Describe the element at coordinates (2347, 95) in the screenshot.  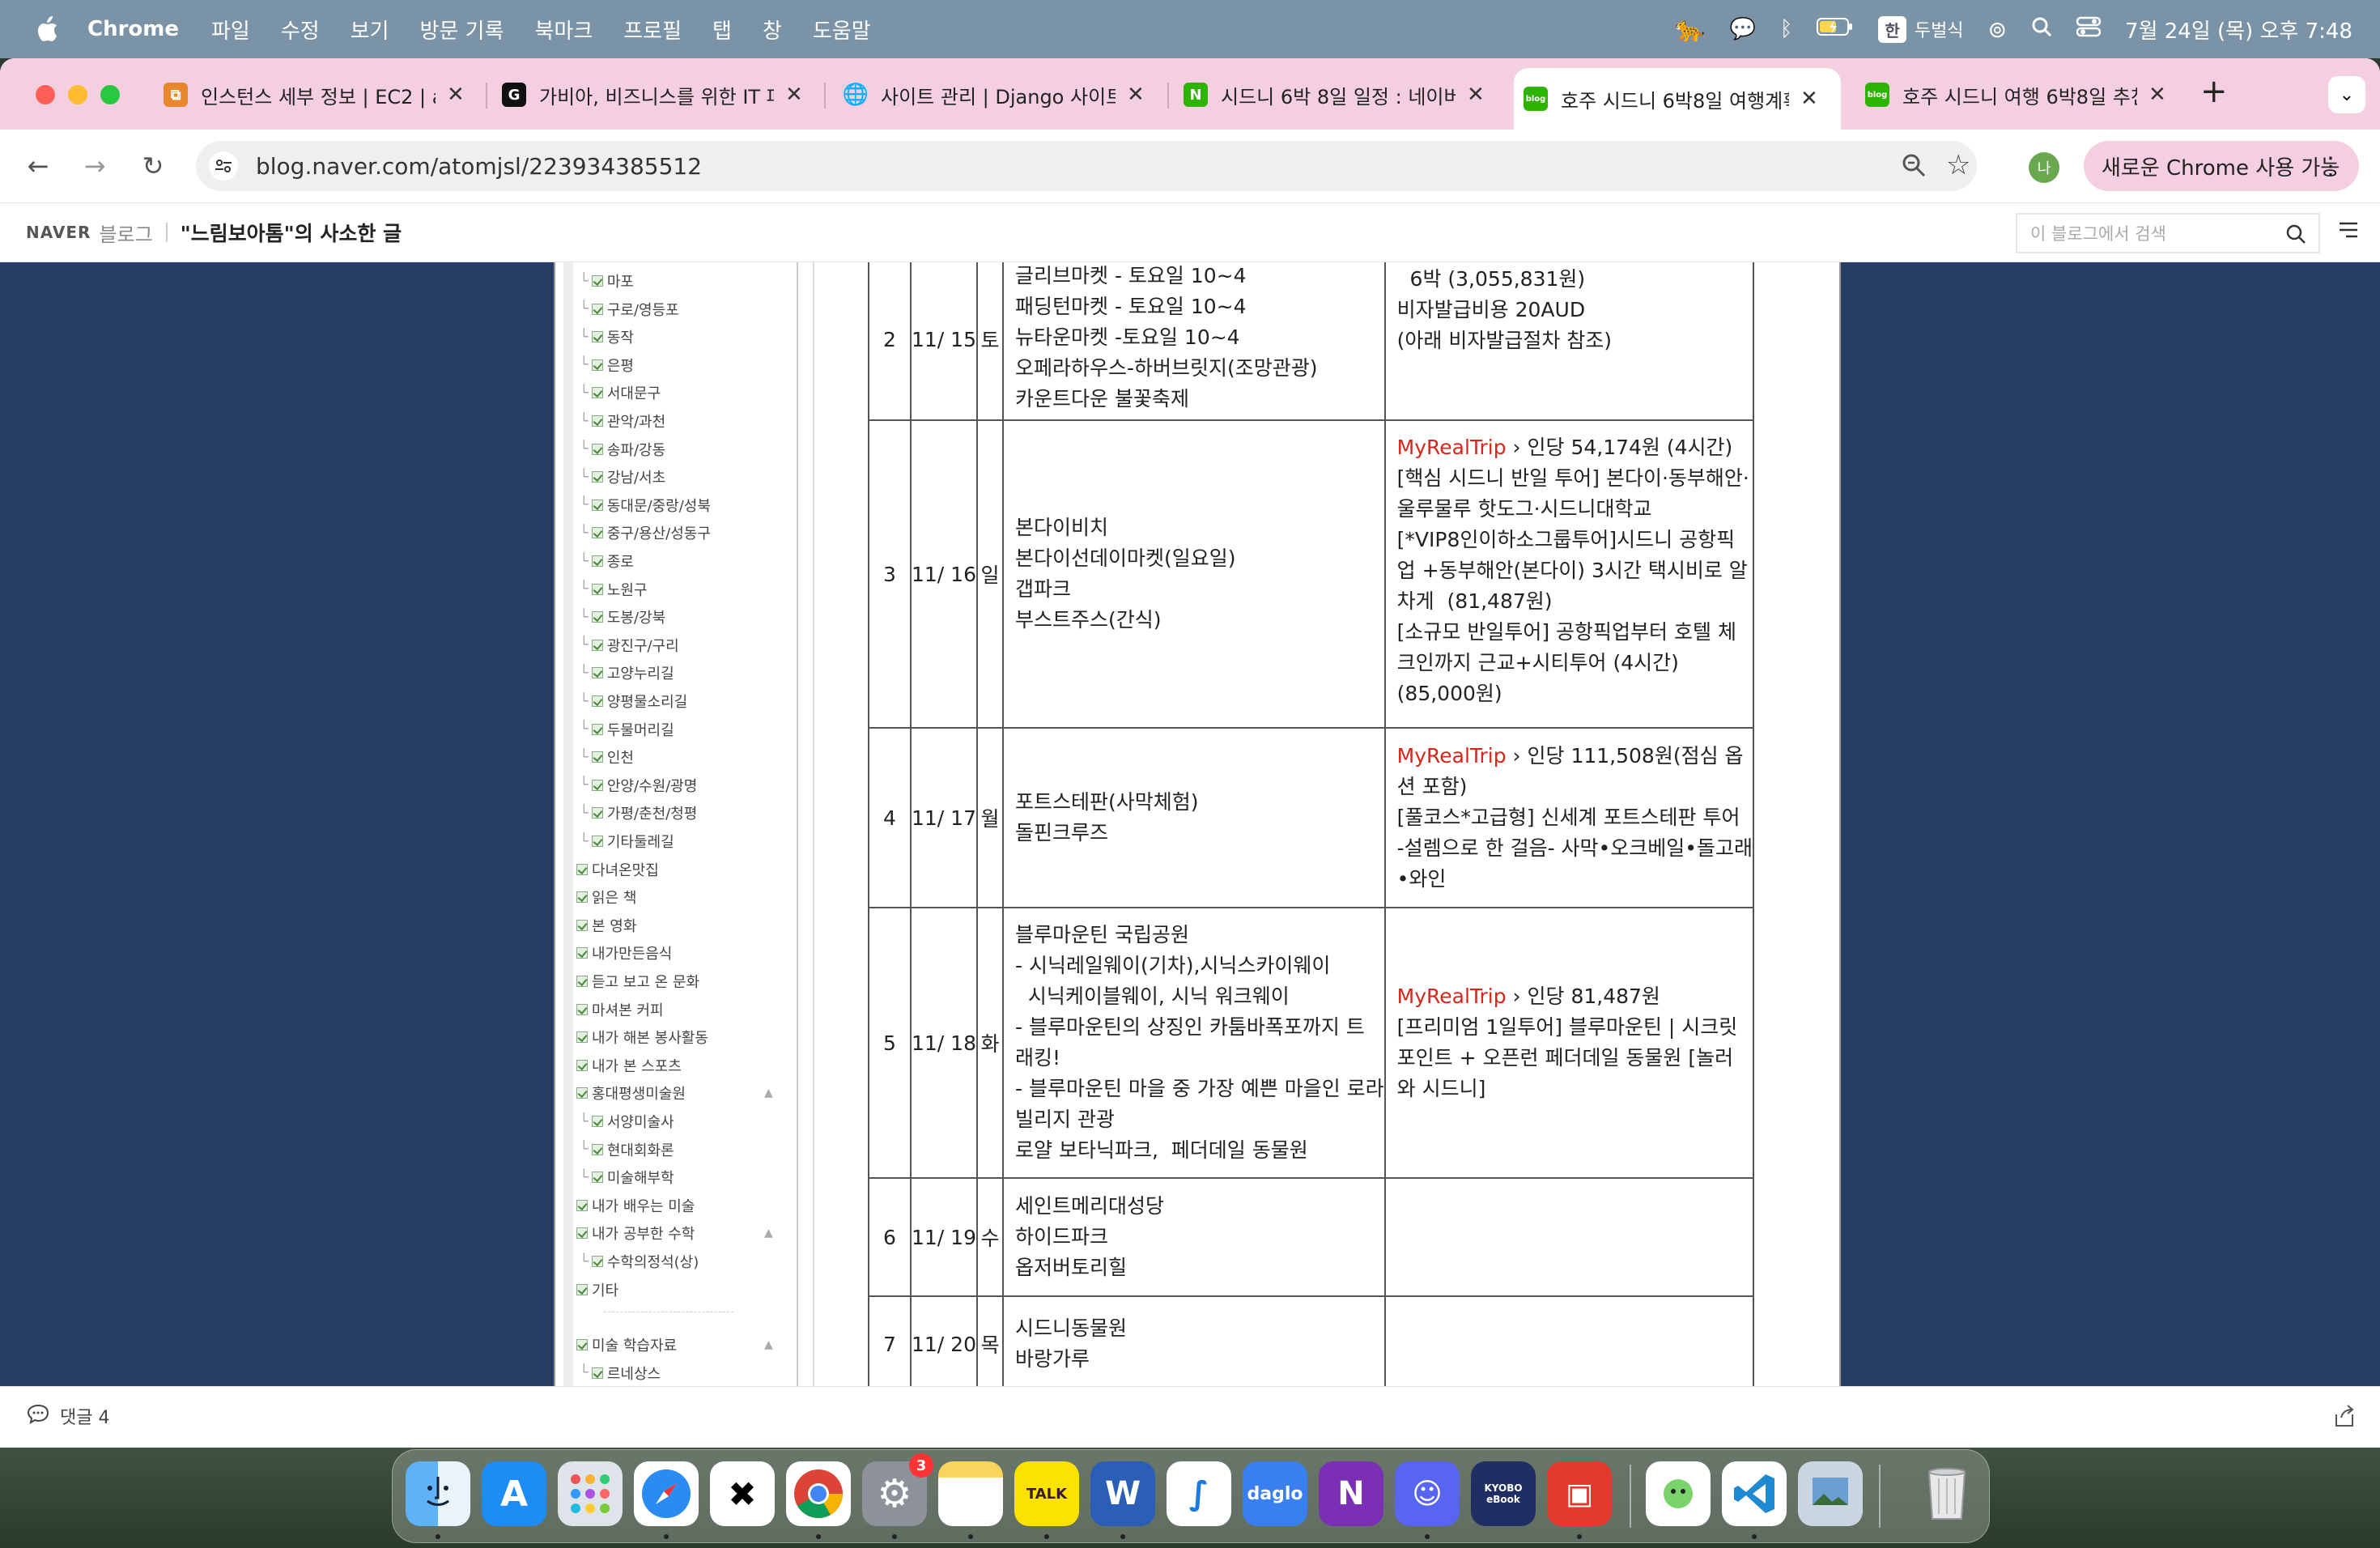
I see `tab-search-button: ⌄` at that location.